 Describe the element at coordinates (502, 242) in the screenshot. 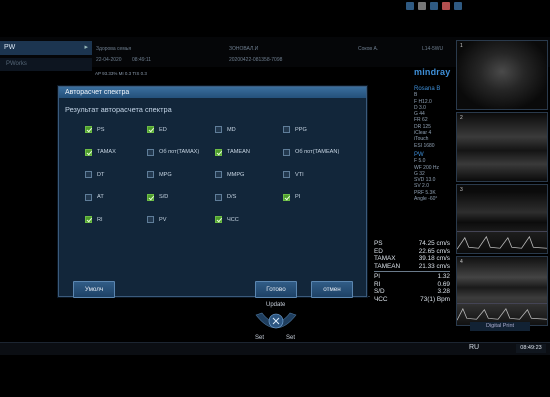

I see `doppler-waveform` at that location.